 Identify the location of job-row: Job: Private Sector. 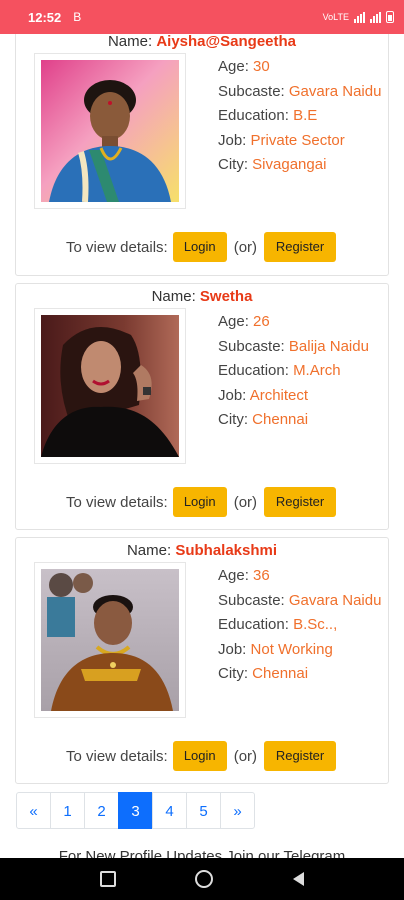
(303, 141).